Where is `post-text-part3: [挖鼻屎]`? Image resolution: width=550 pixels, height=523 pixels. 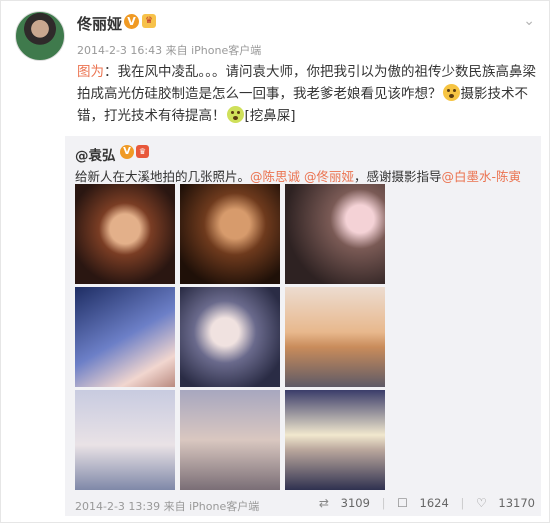
post-text-part3: [挖鼻屎] is located at coordinates (270, 116).